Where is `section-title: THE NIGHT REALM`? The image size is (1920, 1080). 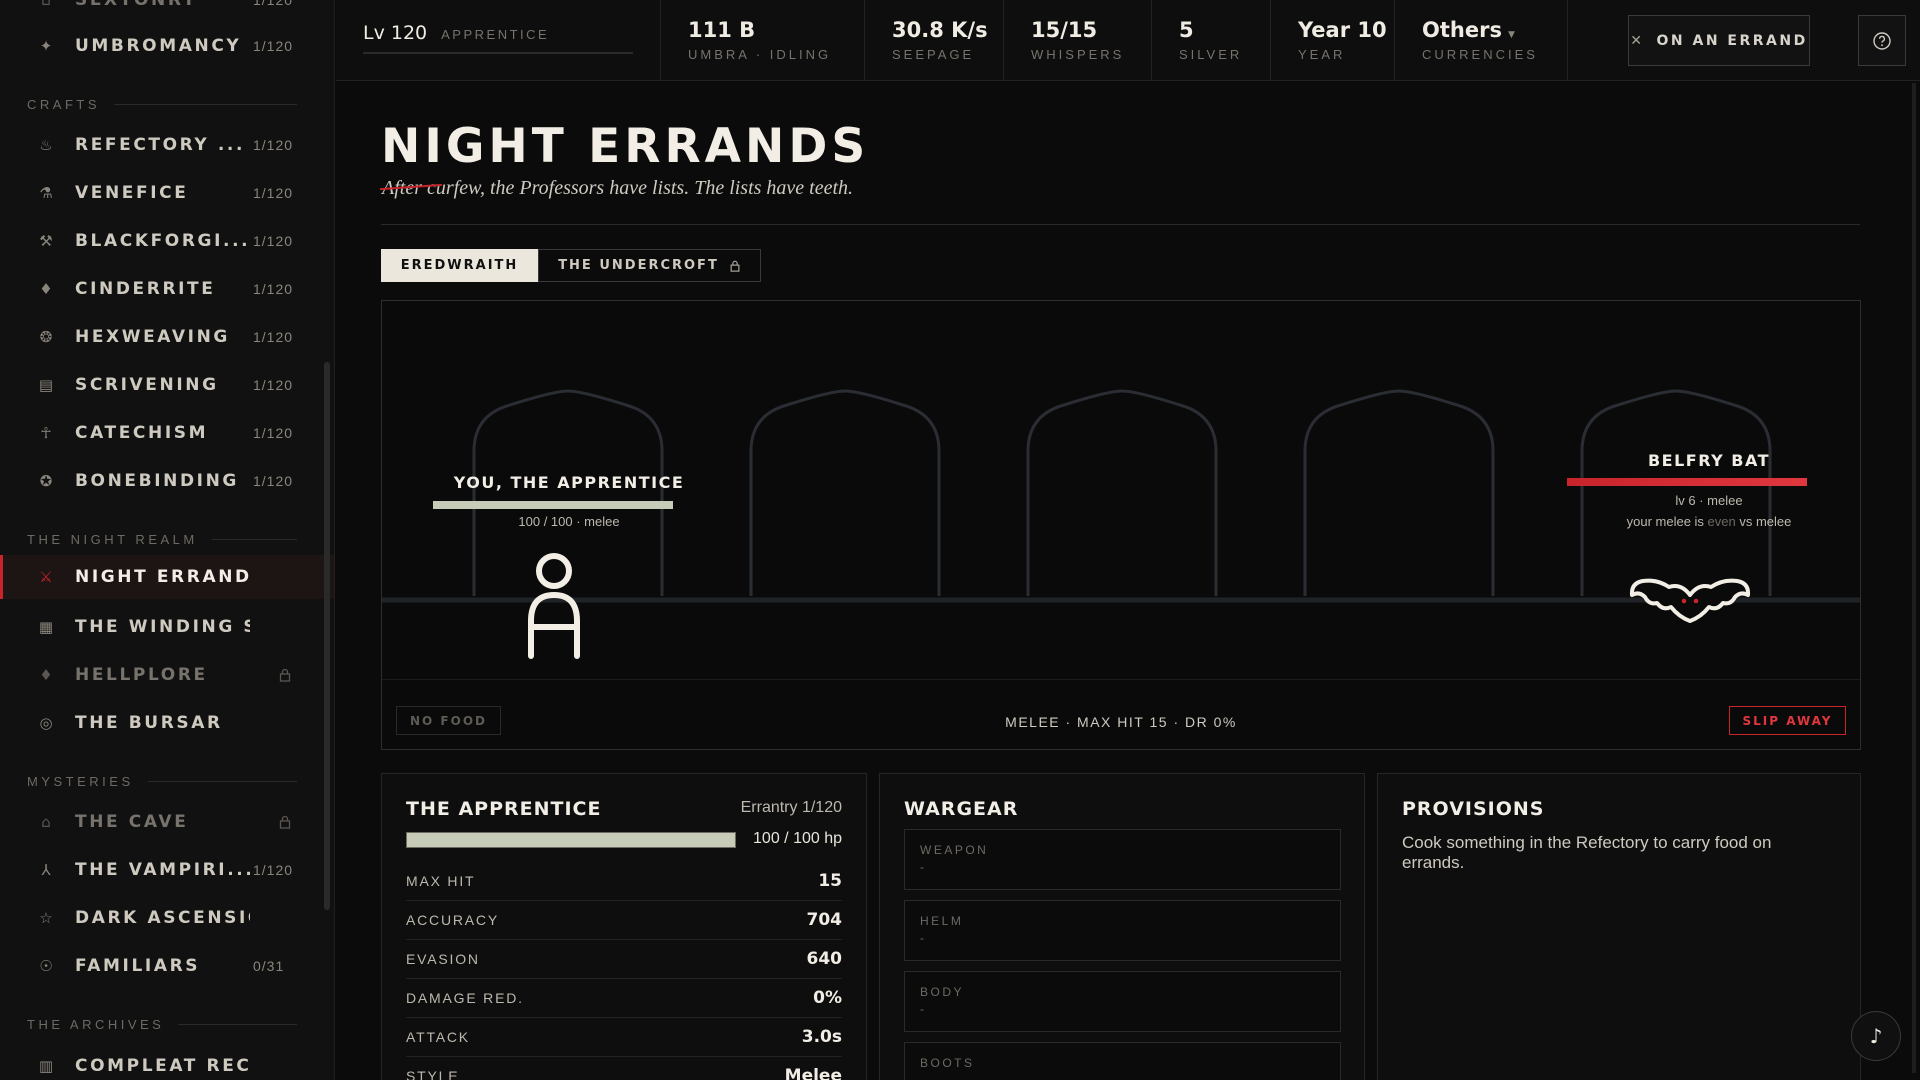
section-title: THE NIGHT REALM is located at coordinates (112, 539).